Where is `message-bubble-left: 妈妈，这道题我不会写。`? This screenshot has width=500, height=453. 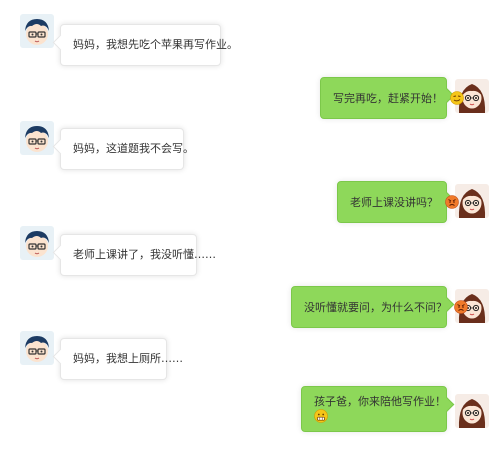 message-bubble-left: 妈妈，这道题我不会写。 is located at coordinates (127, 149).